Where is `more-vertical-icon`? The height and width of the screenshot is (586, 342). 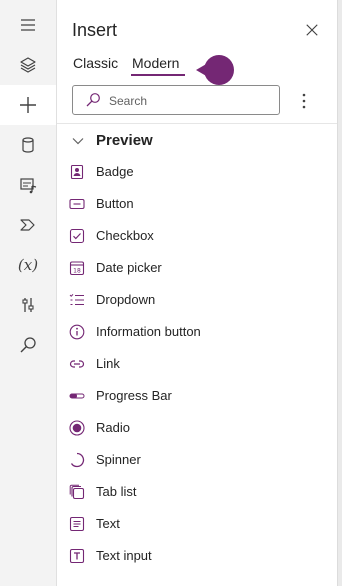
more-vertical-icon is located at coordinates (304, 101).